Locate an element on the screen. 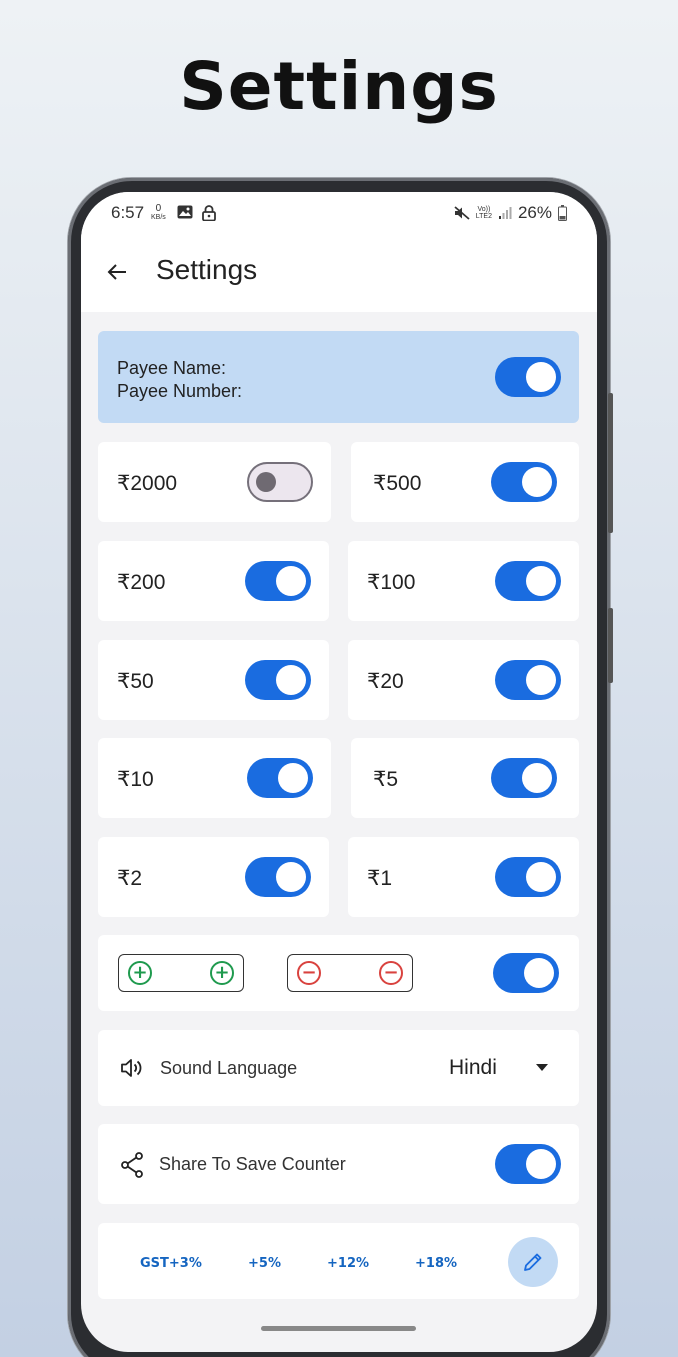  denomination-label: ₹1 is located at coordinates (380, 878).